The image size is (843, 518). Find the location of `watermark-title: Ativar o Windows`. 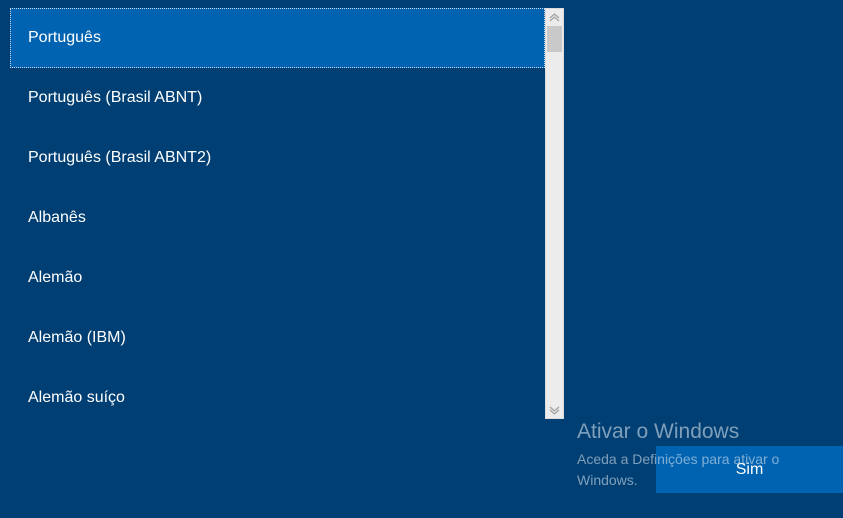

watermark-title: Ativar o Windows is located at coordinates (658, 431).